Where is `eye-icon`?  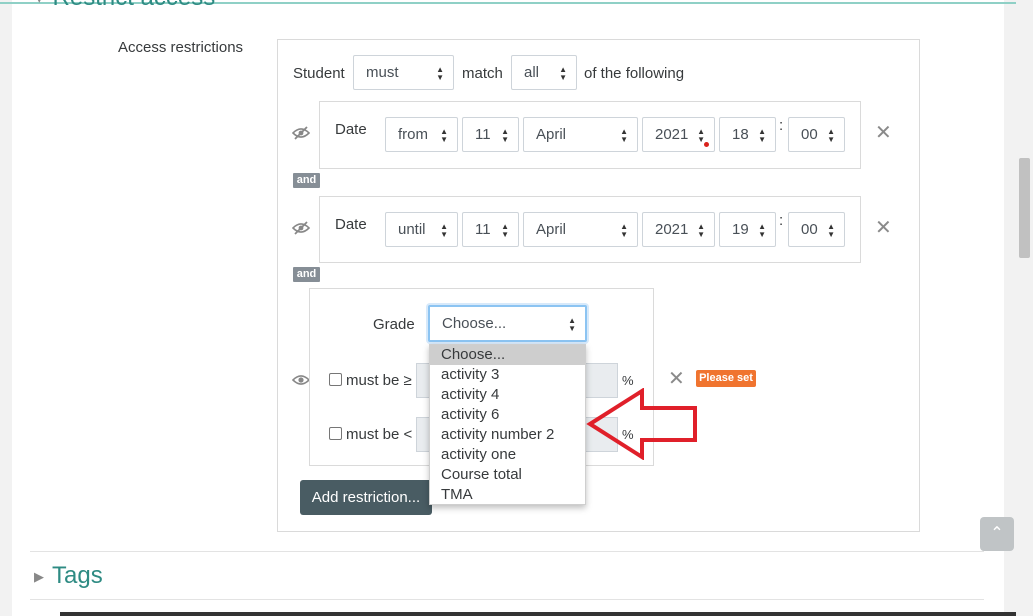
eye-icon is located at coordinates (301, 380).